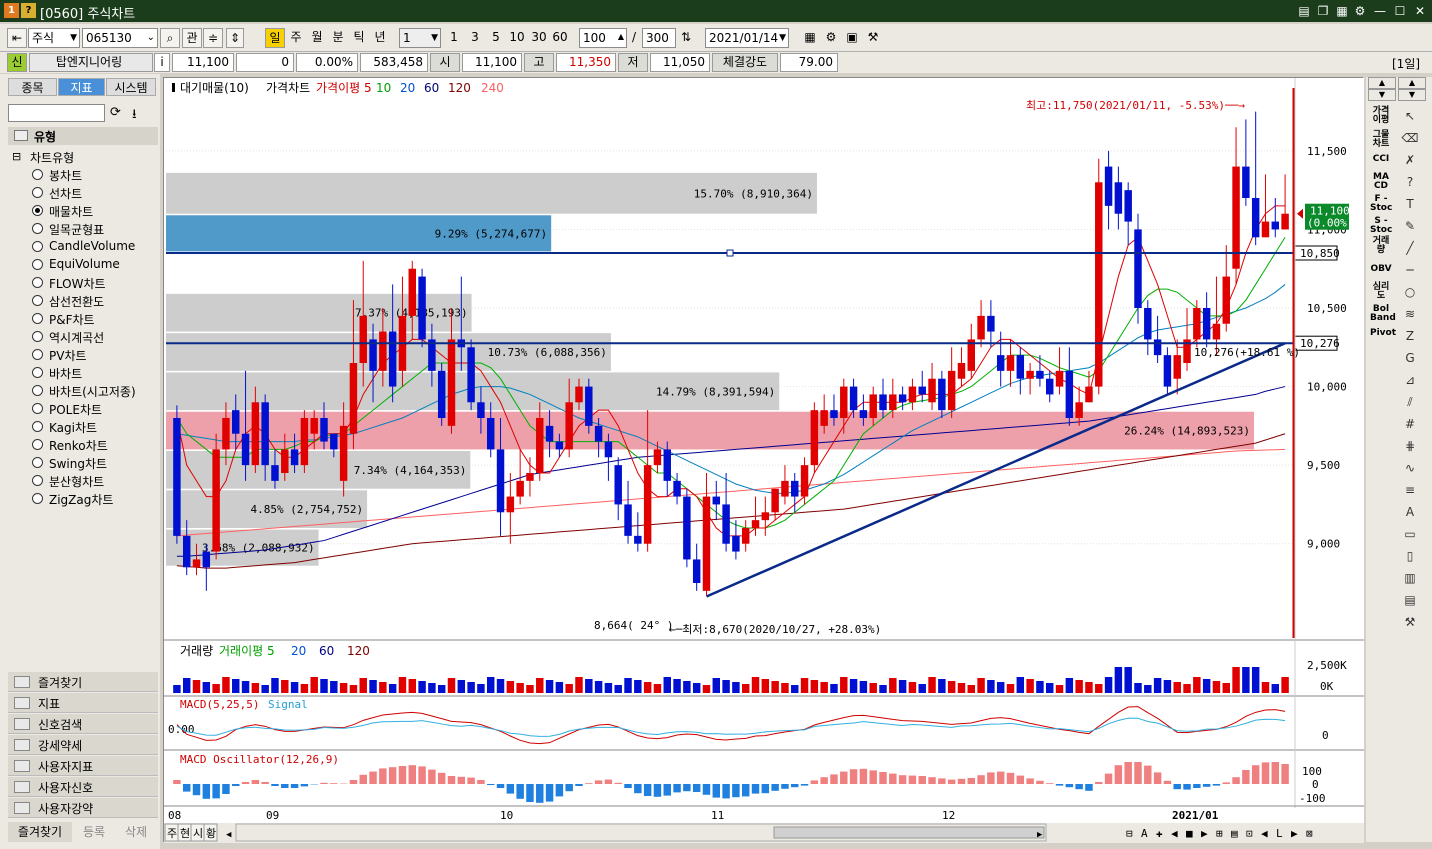 This screenshot has width=1432, height=849. Describe the element at coordinates (1420, 11) in the screenshot. I see `close-icon: ✕` at that location.